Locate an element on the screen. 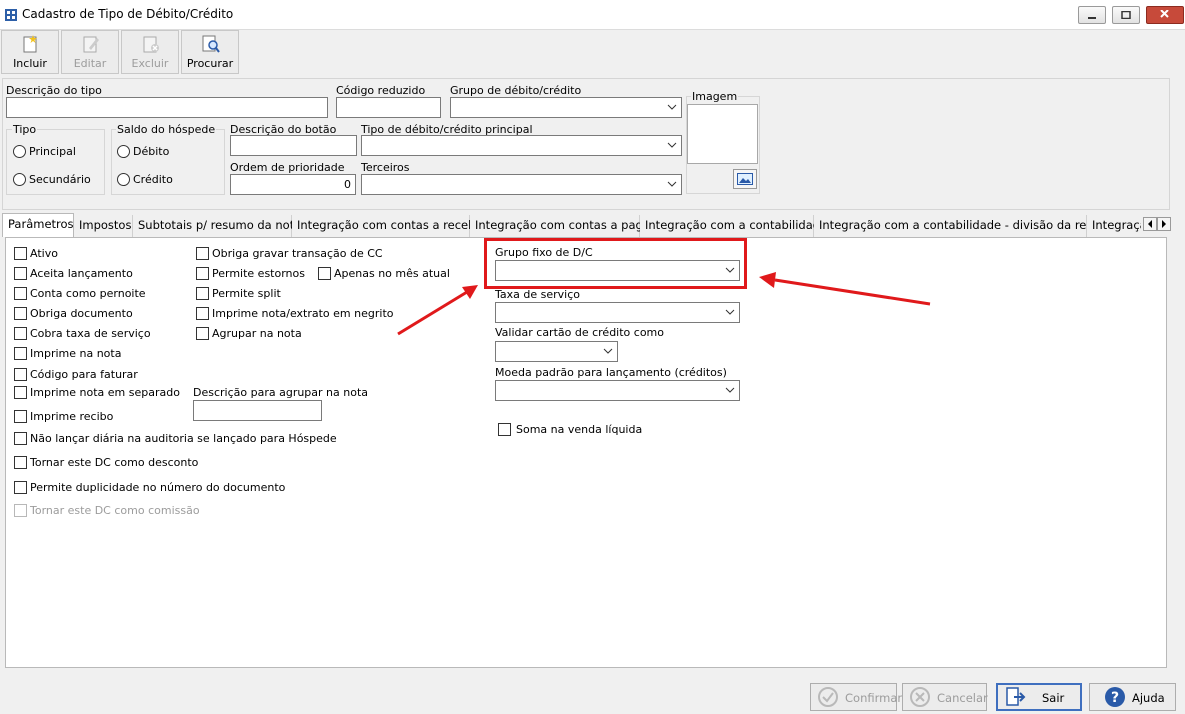  cancelar-label: Cancelar is located at coordinates (962, 698).